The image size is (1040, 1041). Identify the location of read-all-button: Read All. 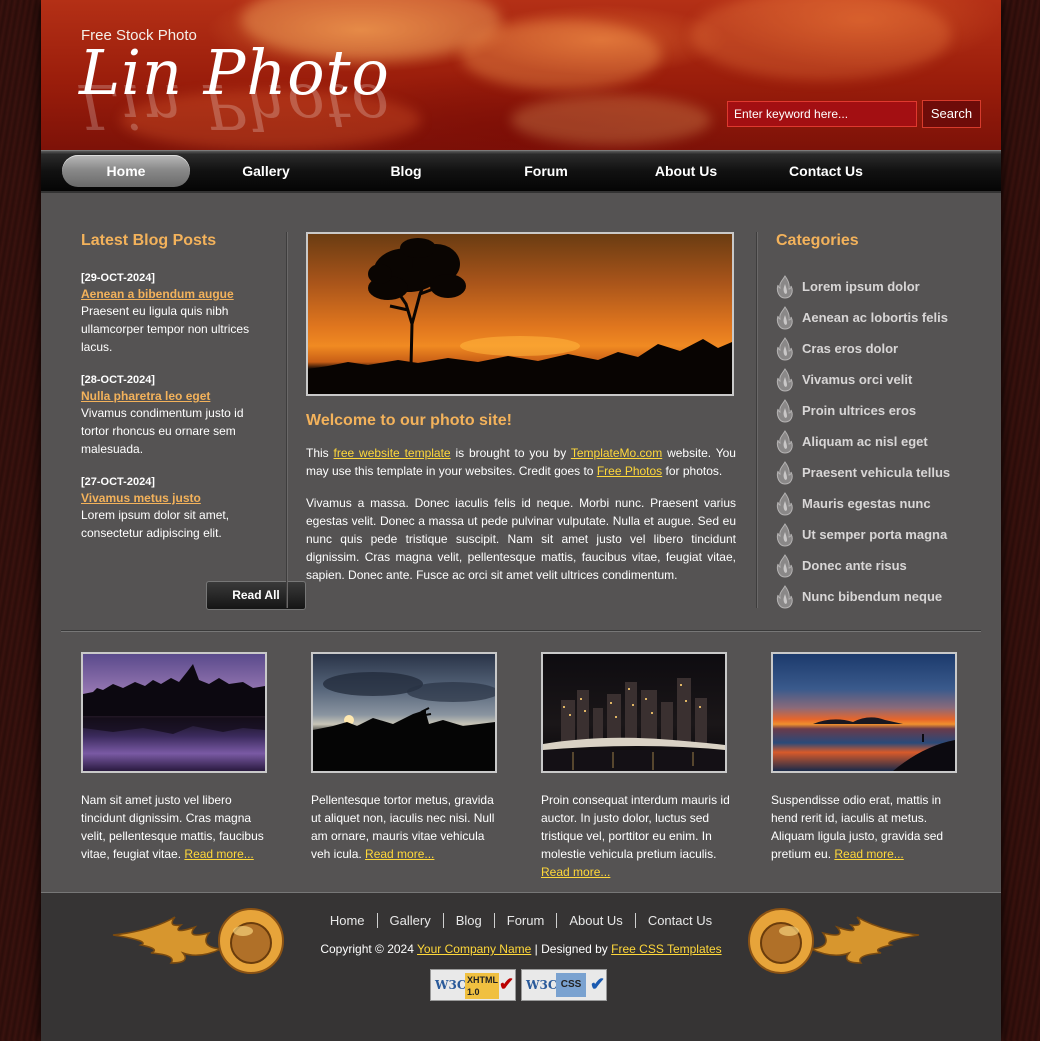
(256, 595).